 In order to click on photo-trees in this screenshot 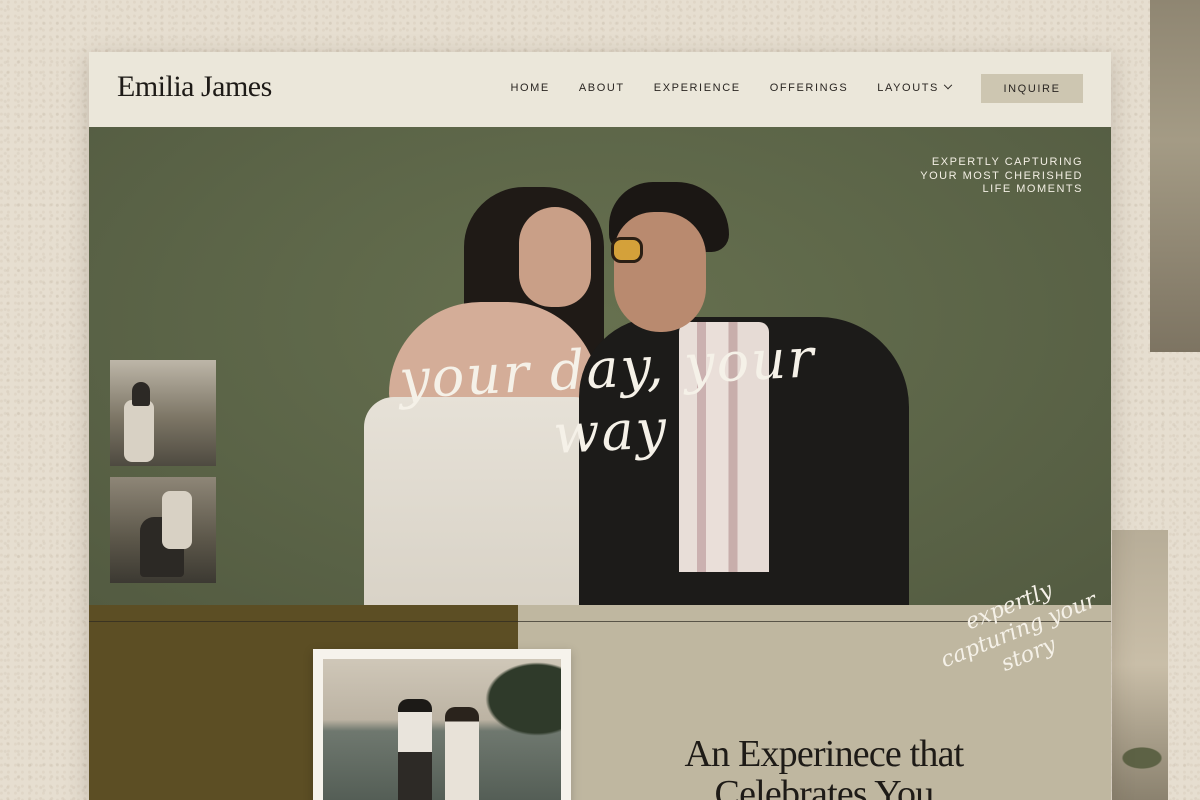, I will do `click(521, 699)`.